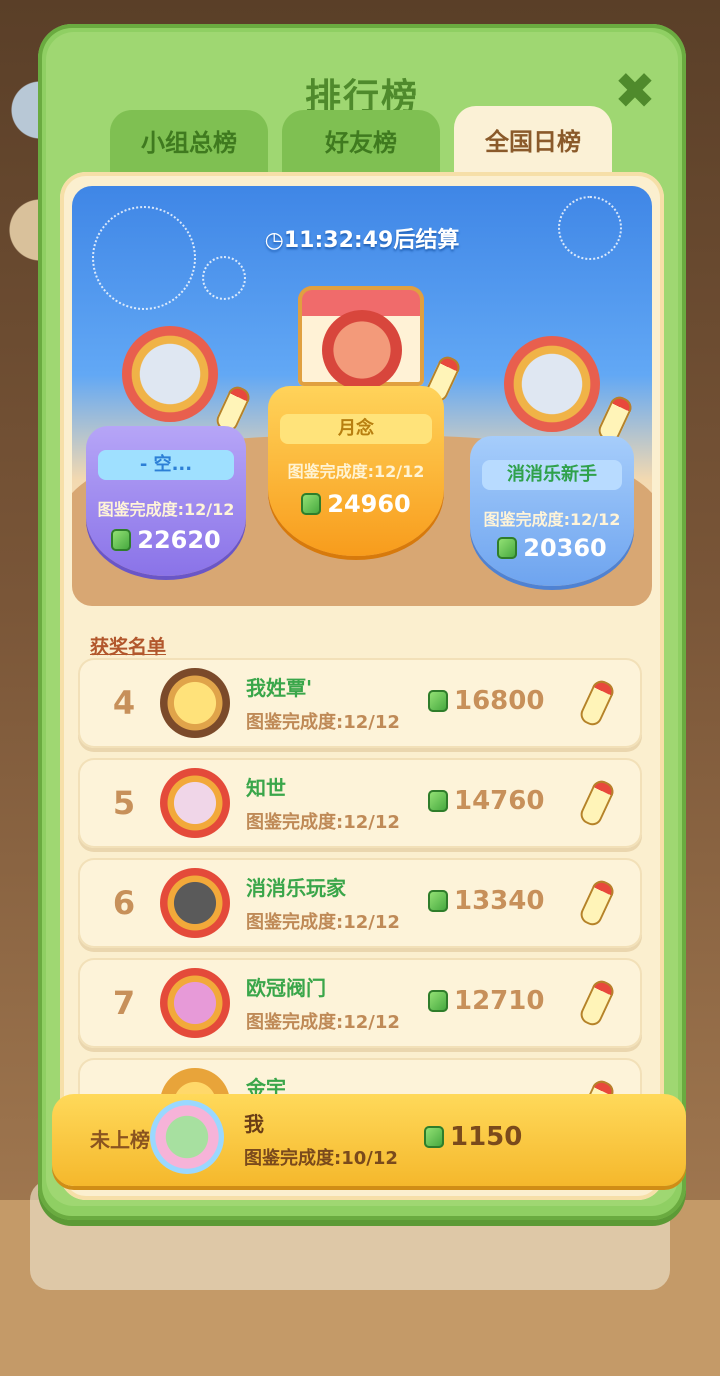  Describe the element at coordinates (279, 688) in the screenshot. I see `player-name: 我姓覃'` at that location.